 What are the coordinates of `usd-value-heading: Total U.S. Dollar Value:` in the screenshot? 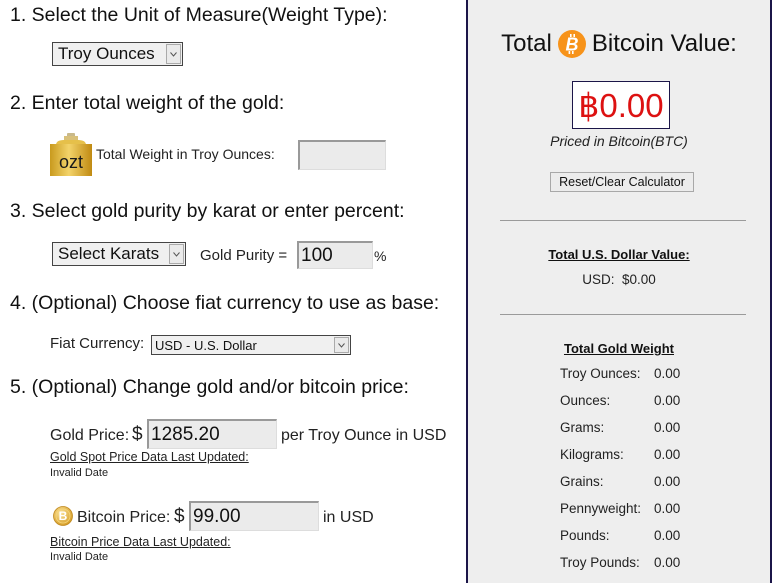 It's located at (619, 254).